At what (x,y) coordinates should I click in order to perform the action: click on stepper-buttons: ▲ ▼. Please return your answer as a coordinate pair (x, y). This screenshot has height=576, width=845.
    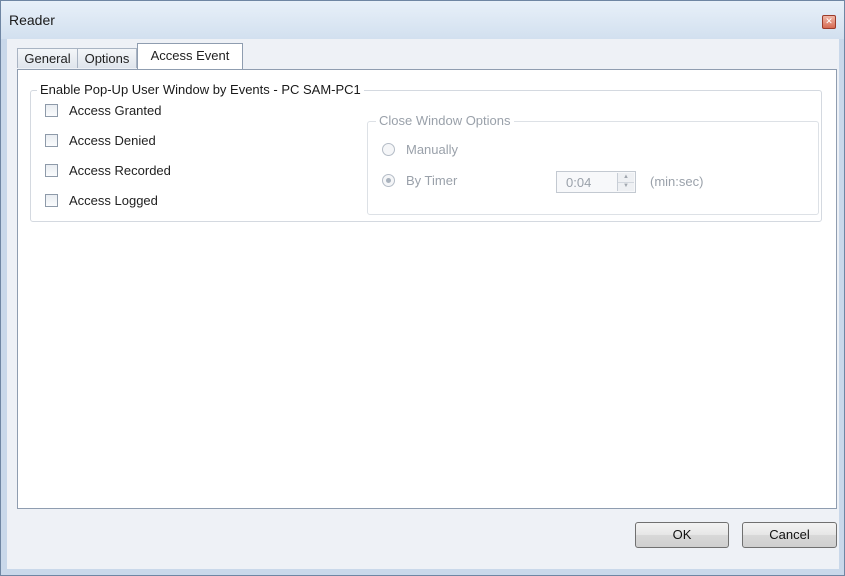
    Looking at the image, I should click on (625, 182).